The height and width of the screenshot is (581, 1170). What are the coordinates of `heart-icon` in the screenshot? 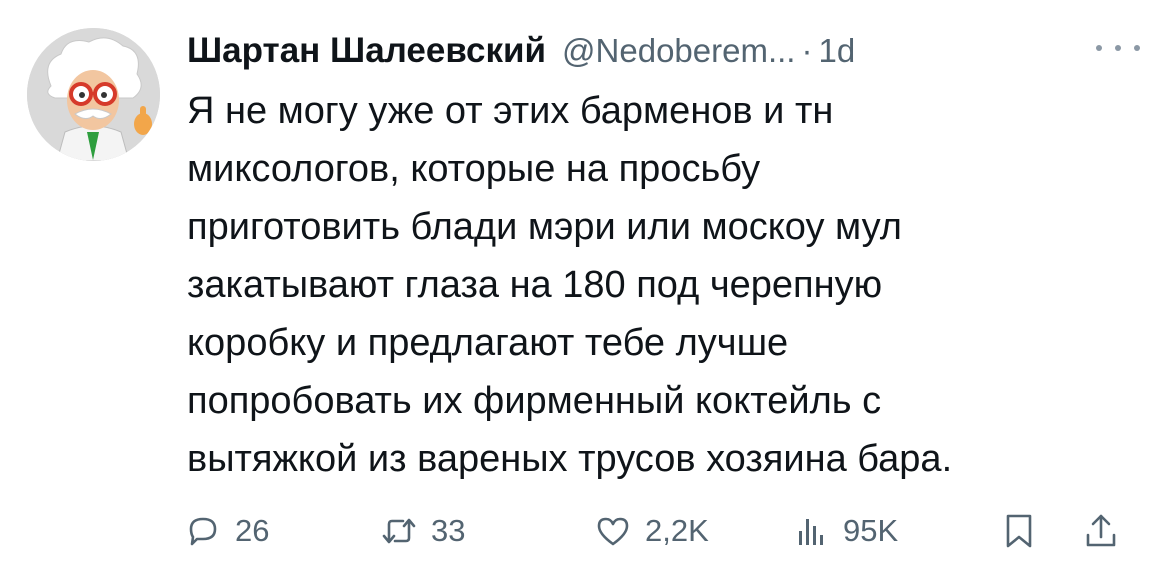 It's located at (613, 531).